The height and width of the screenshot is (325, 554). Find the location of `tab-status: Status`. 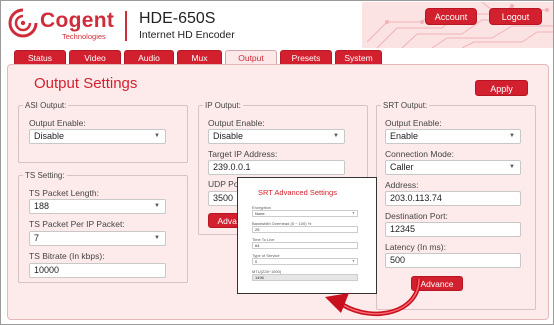

tab-status: Status is located at coordinates (40, 57).